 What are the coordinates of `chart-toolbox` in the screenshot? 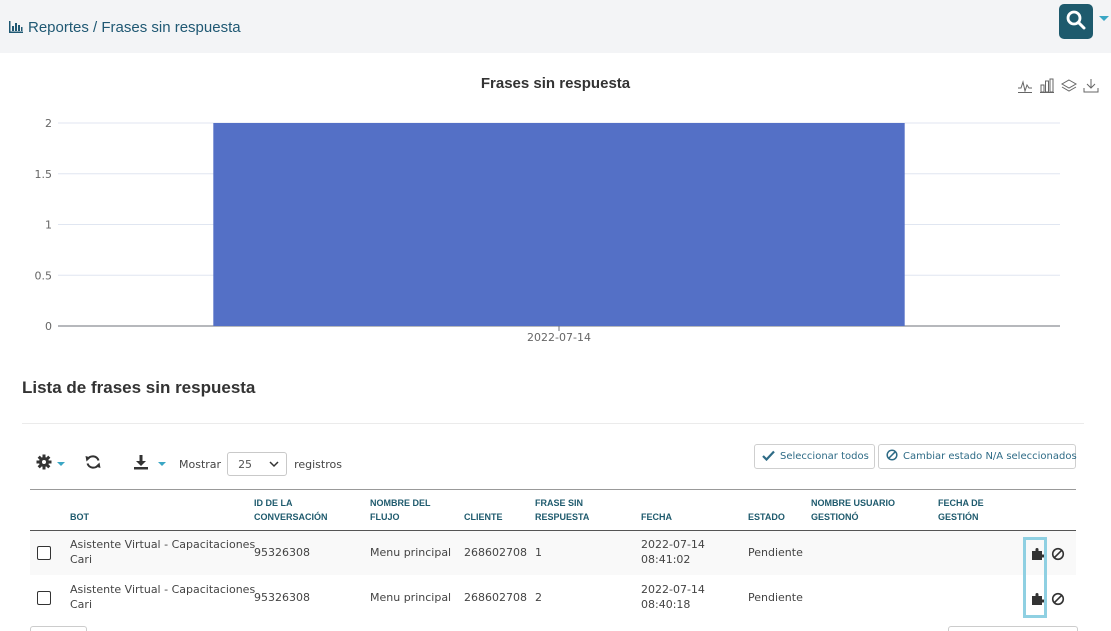 It's located at (1058, 86).